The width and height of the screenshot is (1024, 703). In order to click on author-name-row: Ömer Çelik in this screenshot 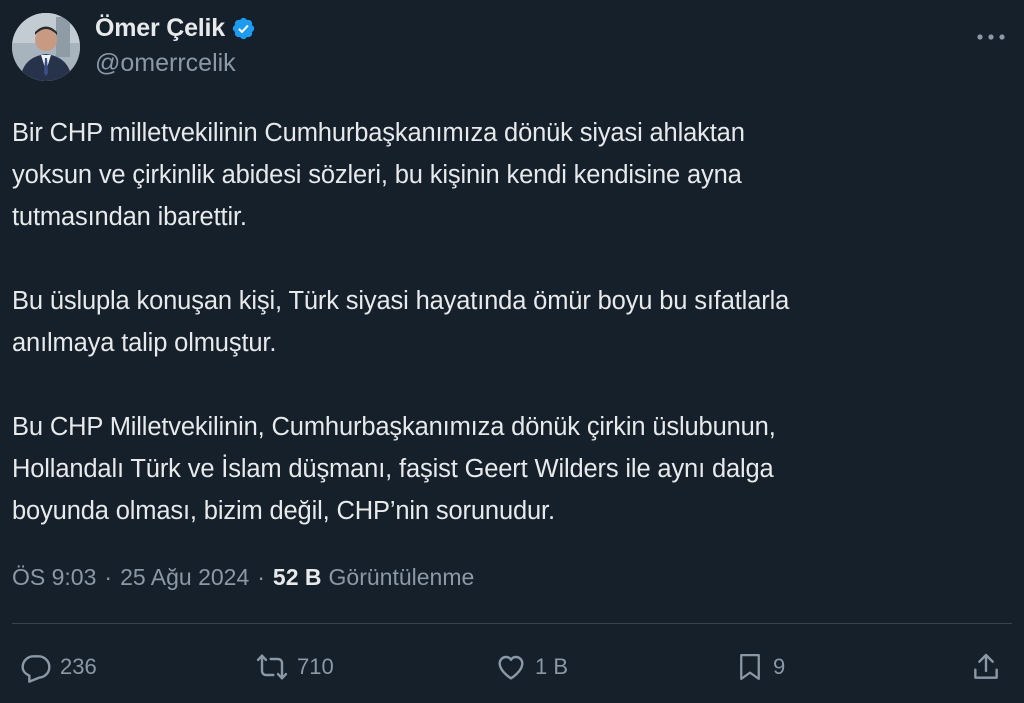, I will do `click(175, 28)`.